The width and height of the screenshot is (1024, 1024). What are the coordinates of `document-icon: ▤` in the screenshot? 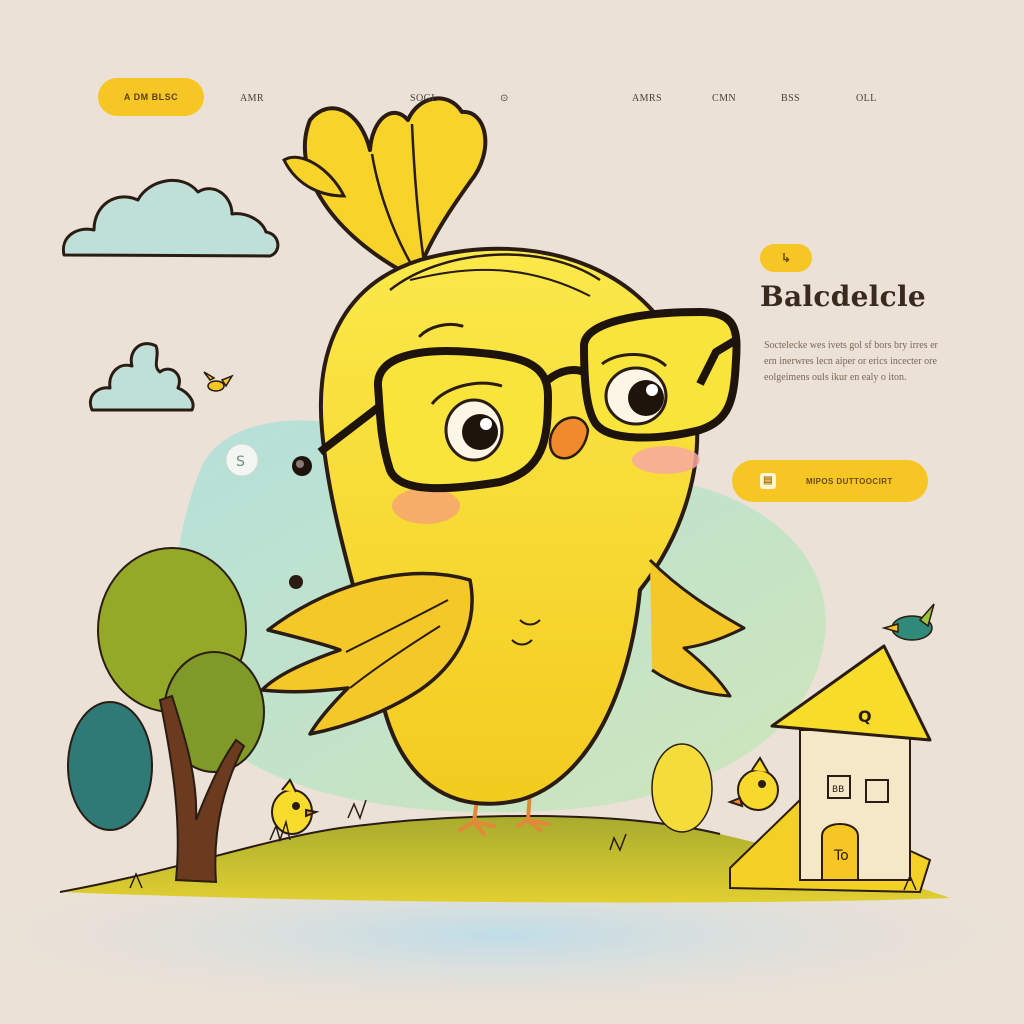 It's located at (768, 481).